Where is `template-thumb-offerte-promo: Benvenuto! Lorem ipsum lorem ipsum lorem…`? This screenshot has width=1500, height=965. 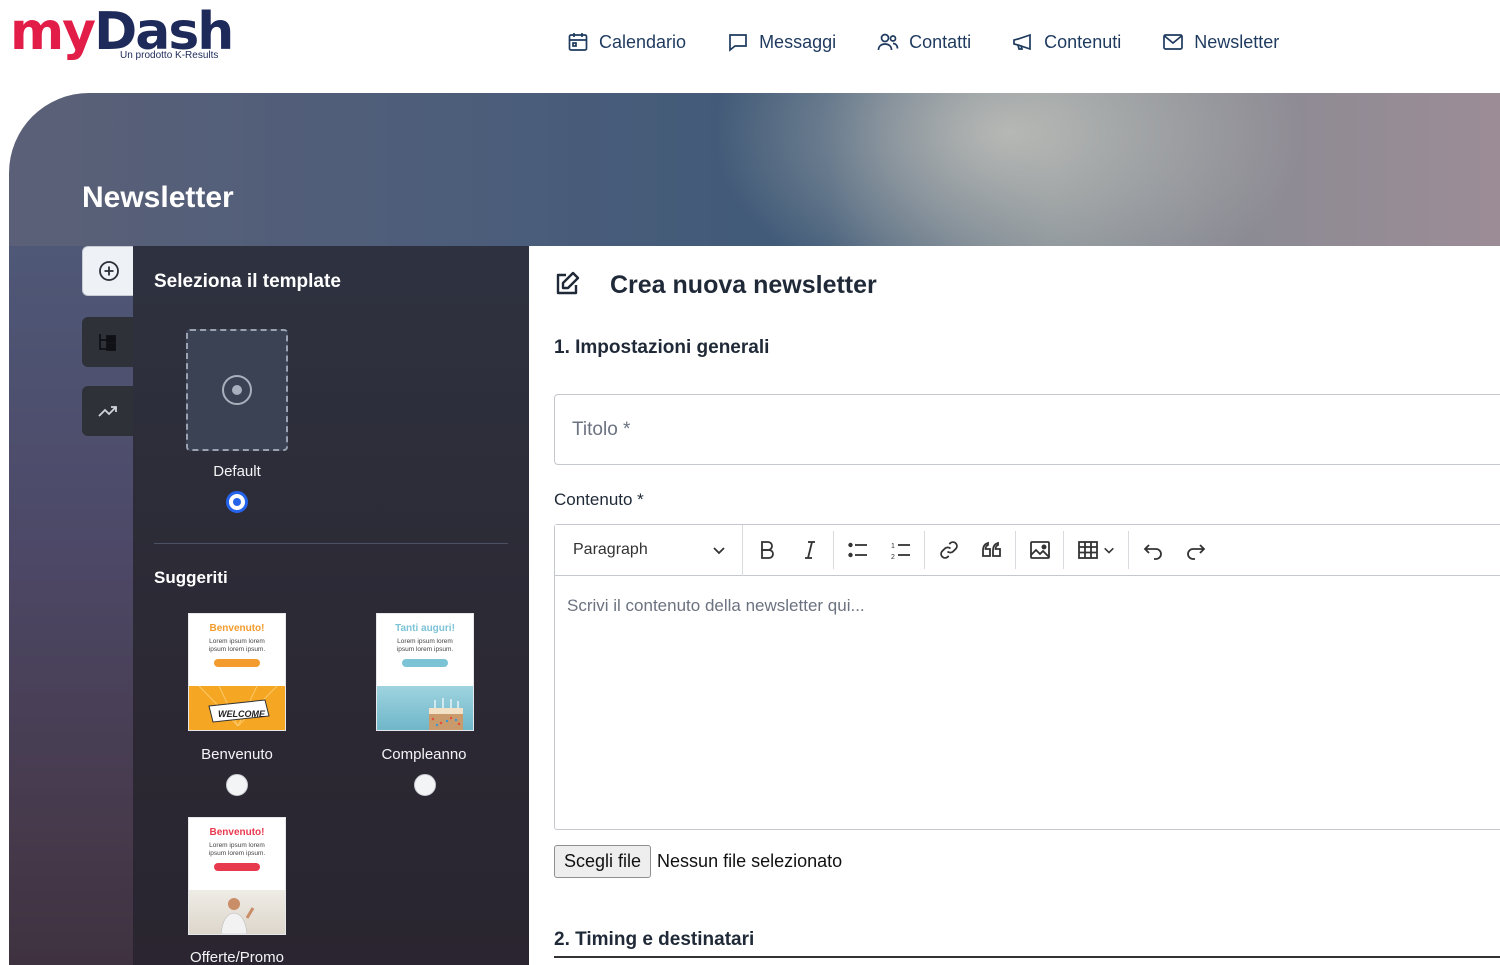
template-thumb-offerte-promo: Benvenuto! Lorem ipsum lorem ipsum lorem… is located at coordinates (237, 876).